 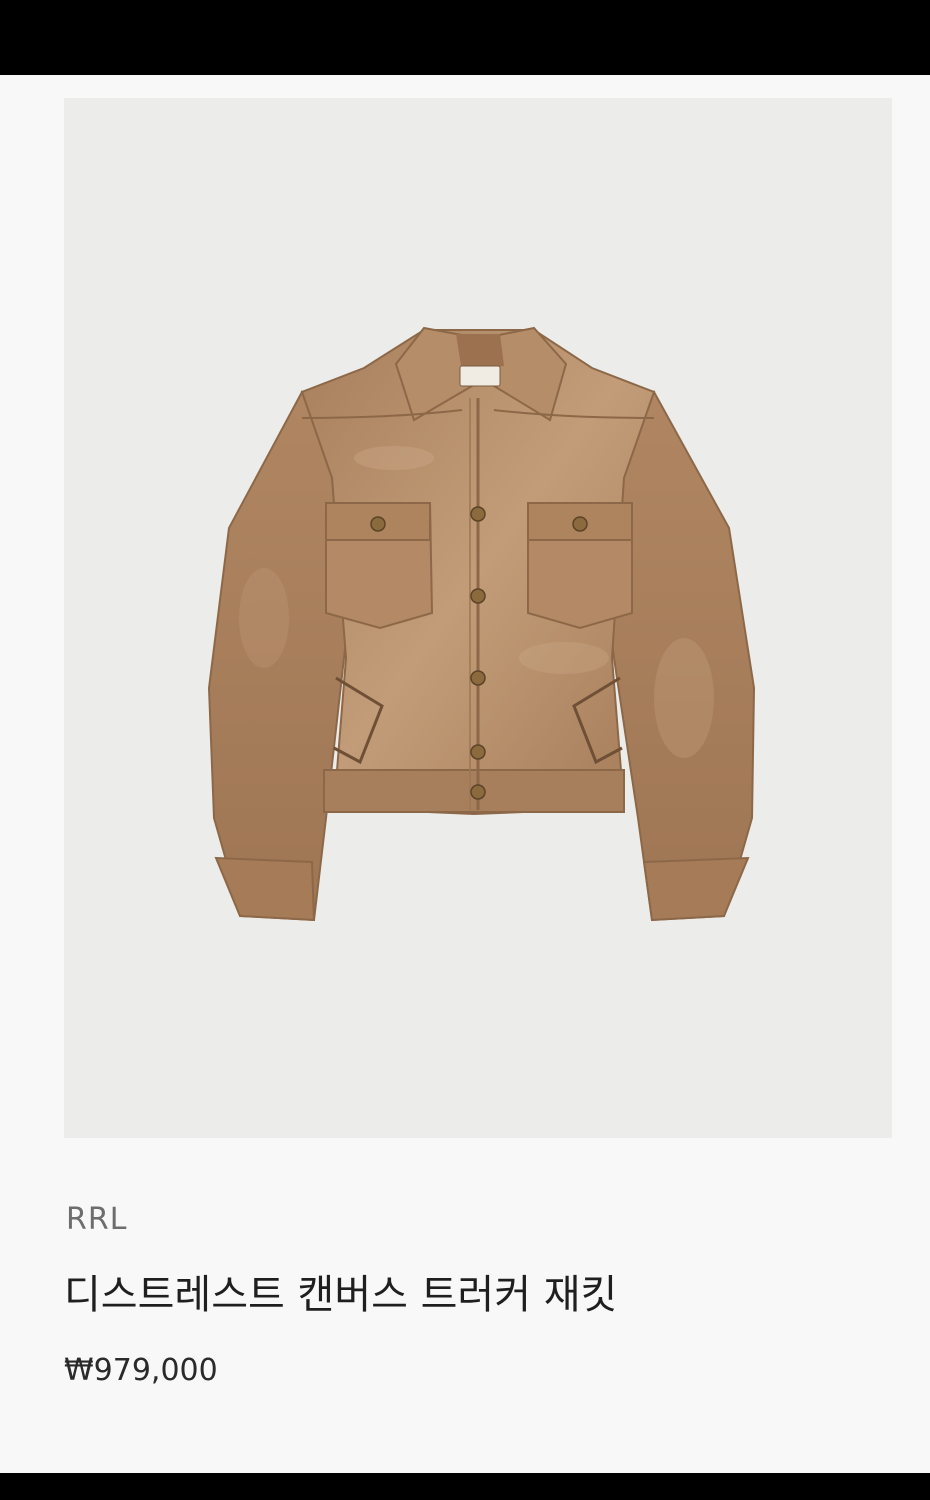 What do you see at coordinates (141, 1370) in the screenshot?
I see `product-price: ₩979,000` at bounding box center [141, 1370].